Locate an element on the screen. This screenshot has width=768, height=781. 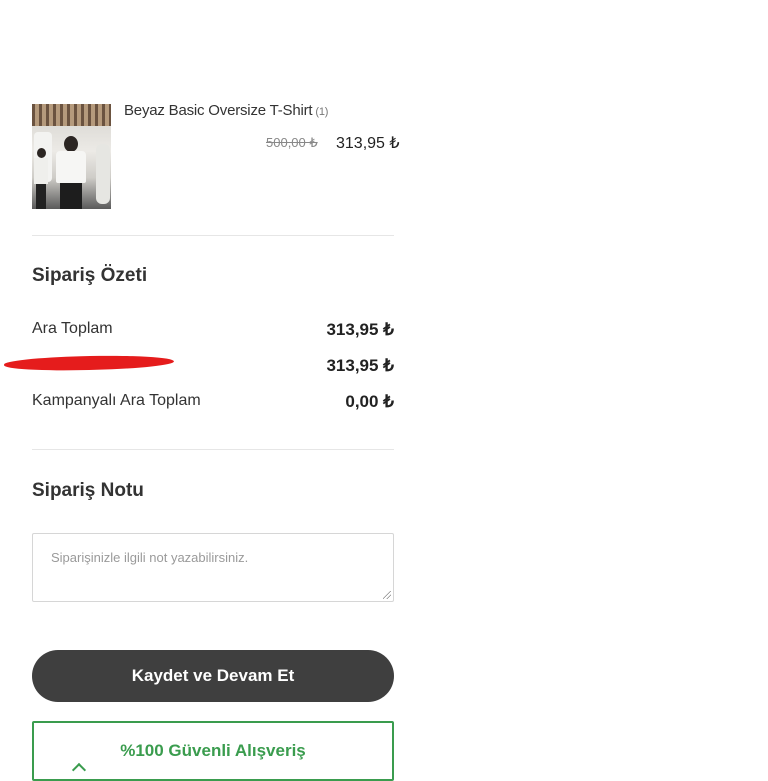
subtotal-label: Ara Toplam is located at coordinates (72, 328).